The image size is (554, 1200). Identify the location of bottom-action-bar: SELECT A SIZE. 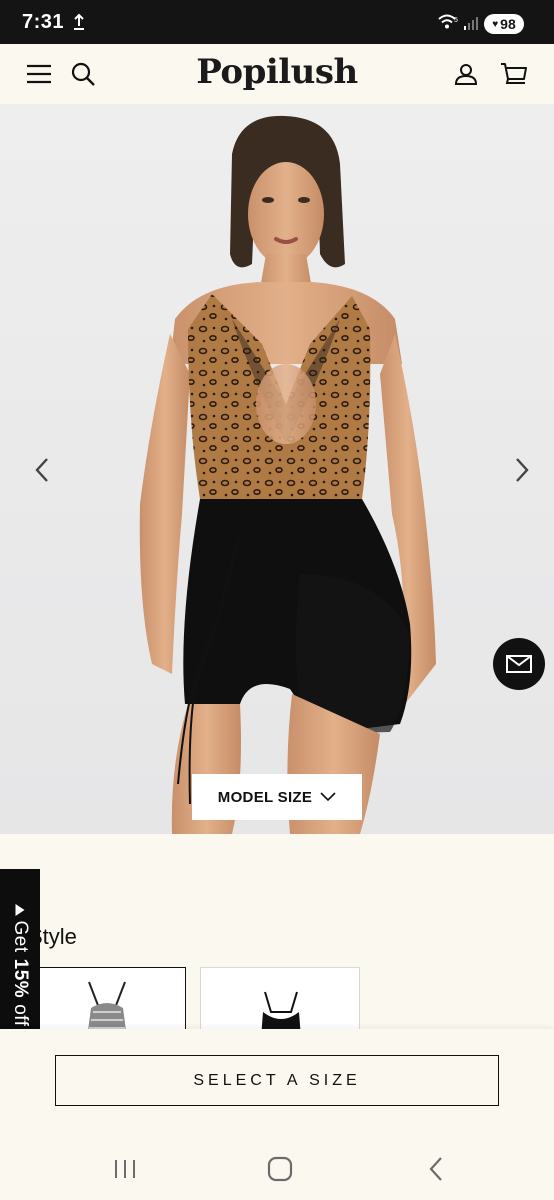
(277, 1083).